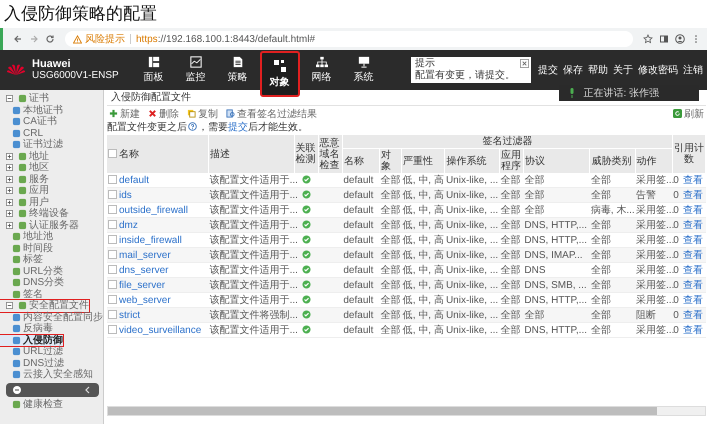 The width and height of the screenshot is (707, 424). Describe the element at coordinates (349, 39) in the screenshot. I see `address-bar: 风险提示 https://192.168.100.1:8443/default.html#` at that location.